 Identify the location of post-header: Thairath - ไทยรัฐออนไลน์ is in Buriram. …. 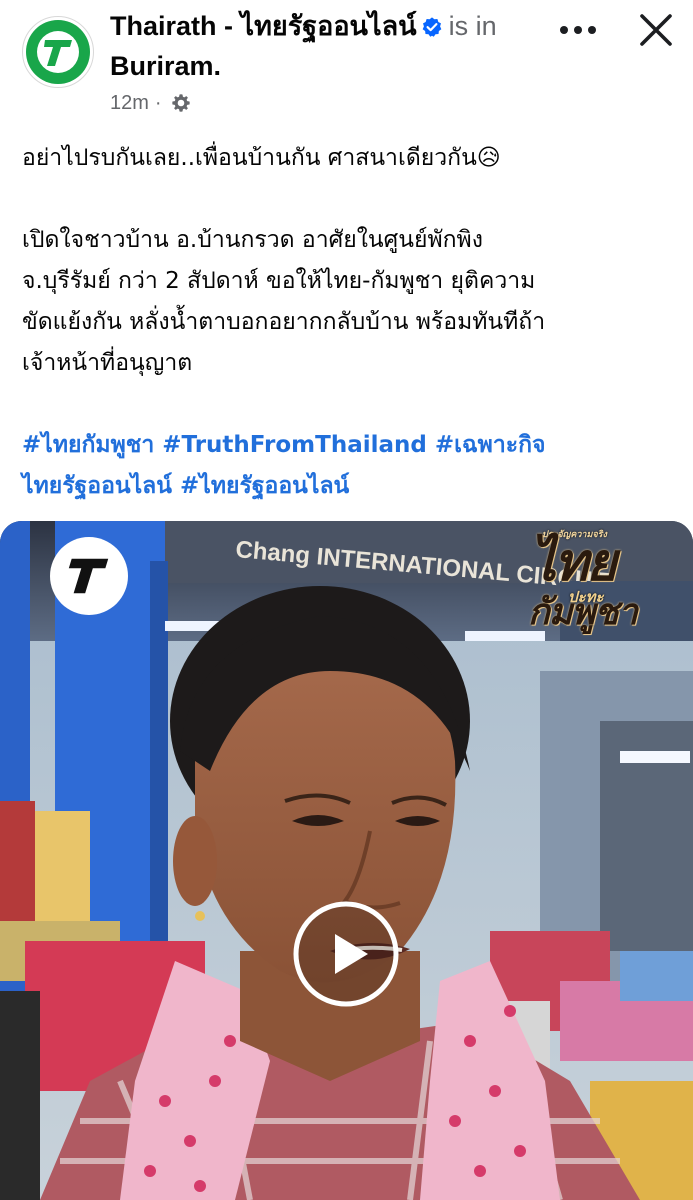
(346, 62).